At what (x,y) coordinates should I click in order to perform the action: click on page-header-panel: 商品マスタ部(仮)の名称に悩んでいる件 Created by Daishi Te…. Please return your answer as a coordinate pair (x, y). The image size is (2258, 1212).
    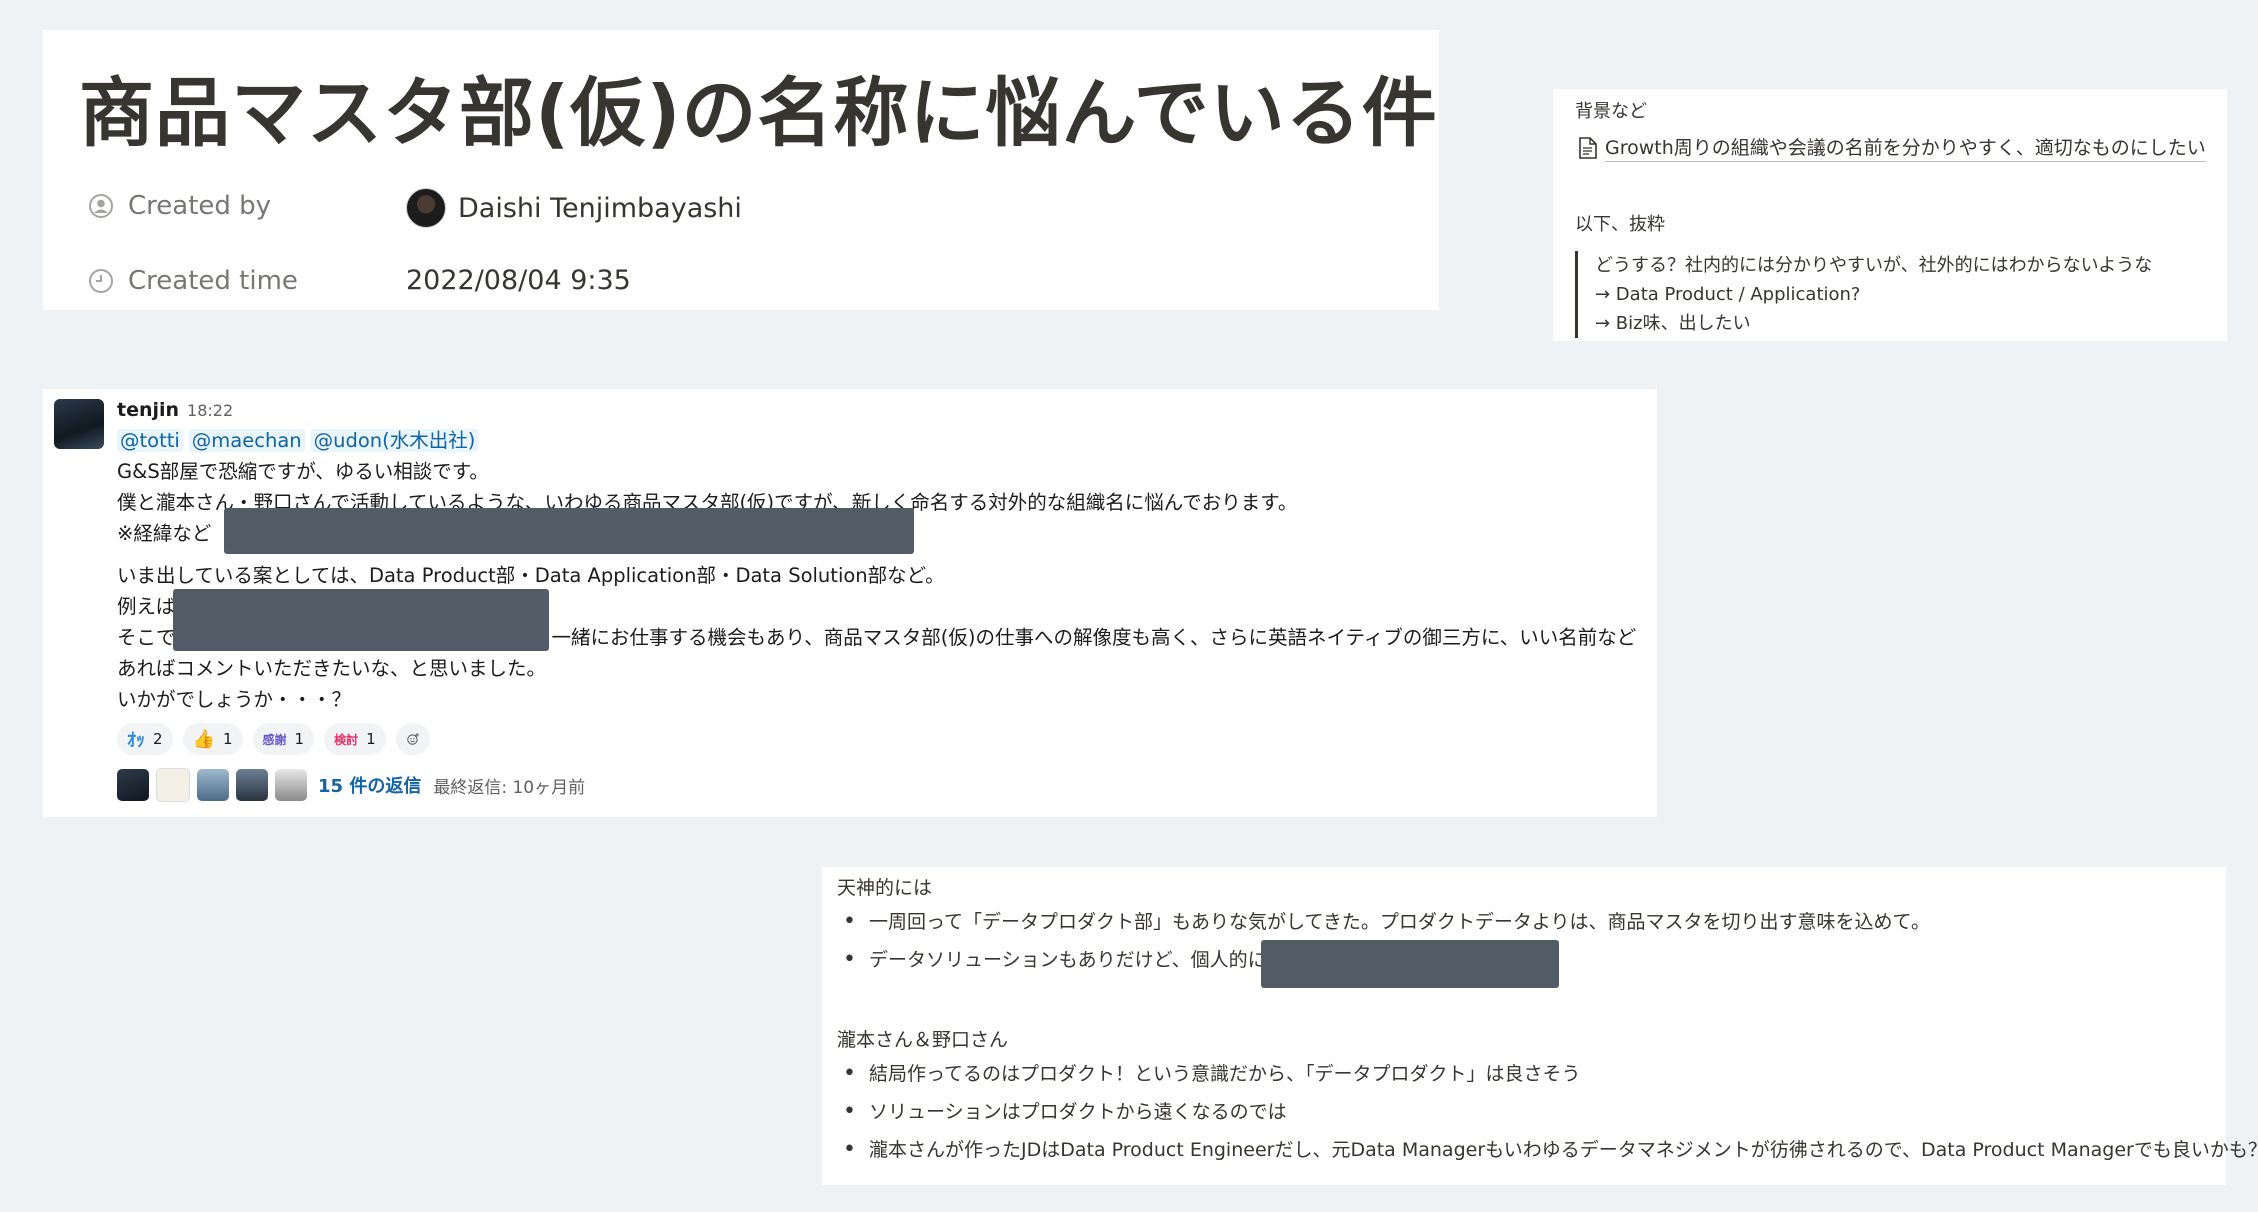
    Looking at the image, I should click on (741, 170).